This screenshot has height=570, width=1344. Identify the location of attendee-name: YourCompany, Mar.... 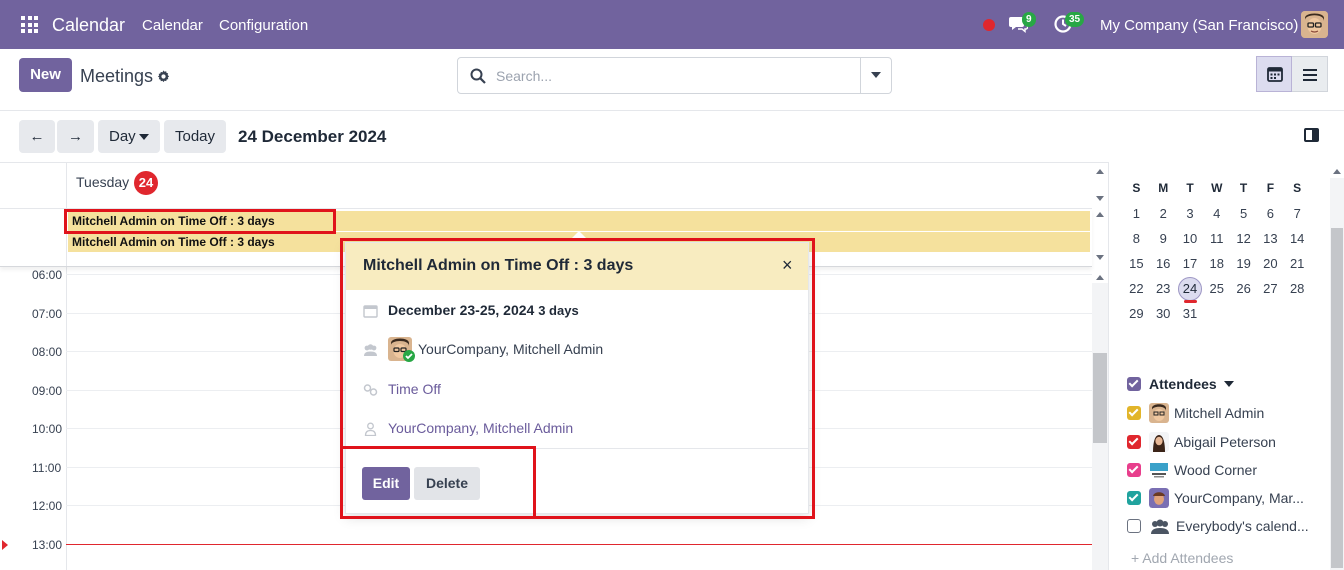
(1239, 498).